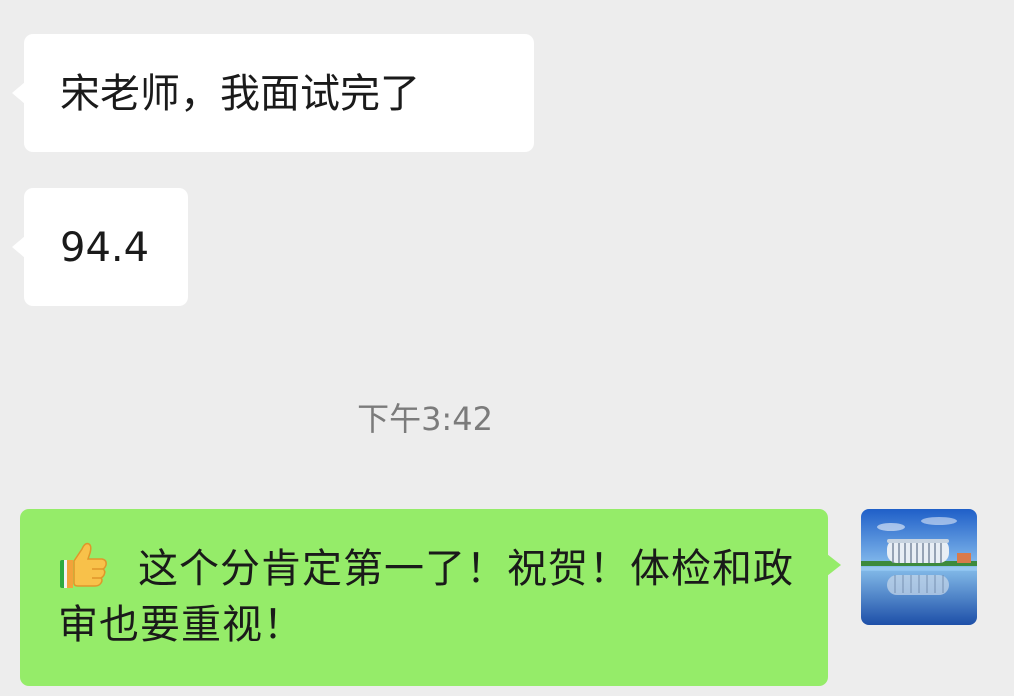 This screenshot has height=696, width=1014. I want to click on avatar-image, so click(919, 567).